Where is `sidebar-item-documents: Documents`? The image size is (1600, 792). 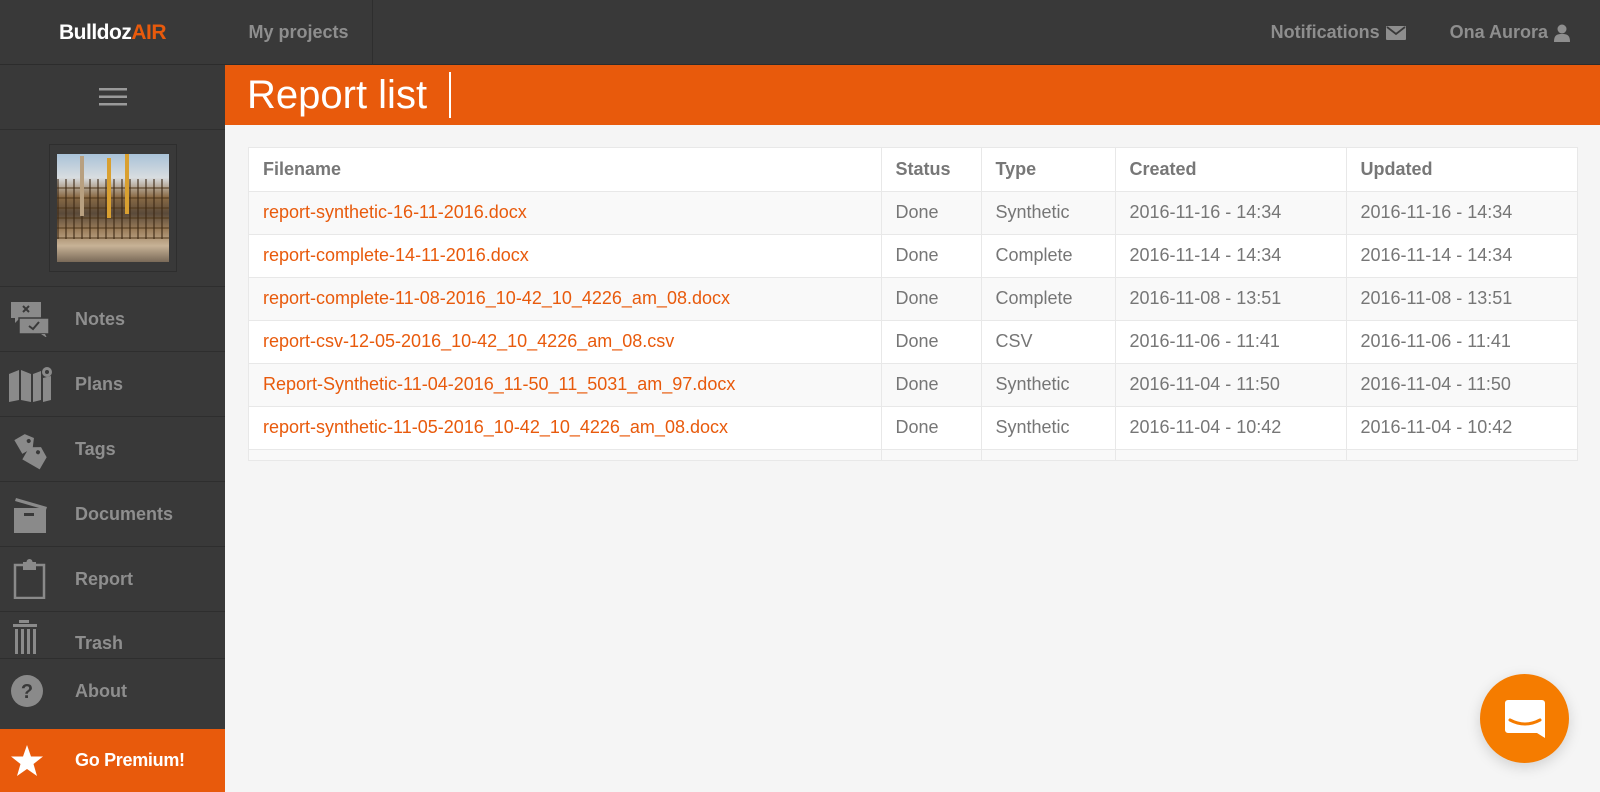
sidebar-item-documents: Documents is located at coordinates (112, 514).